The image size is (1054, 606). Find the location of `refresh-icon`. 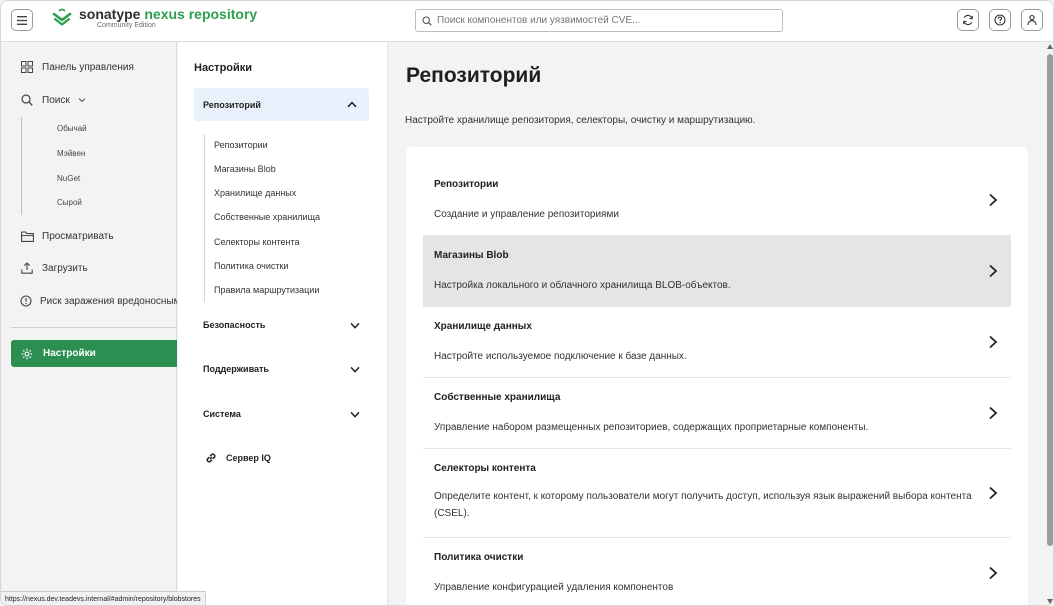

refresh-icon is located at coordinates (968, 20).